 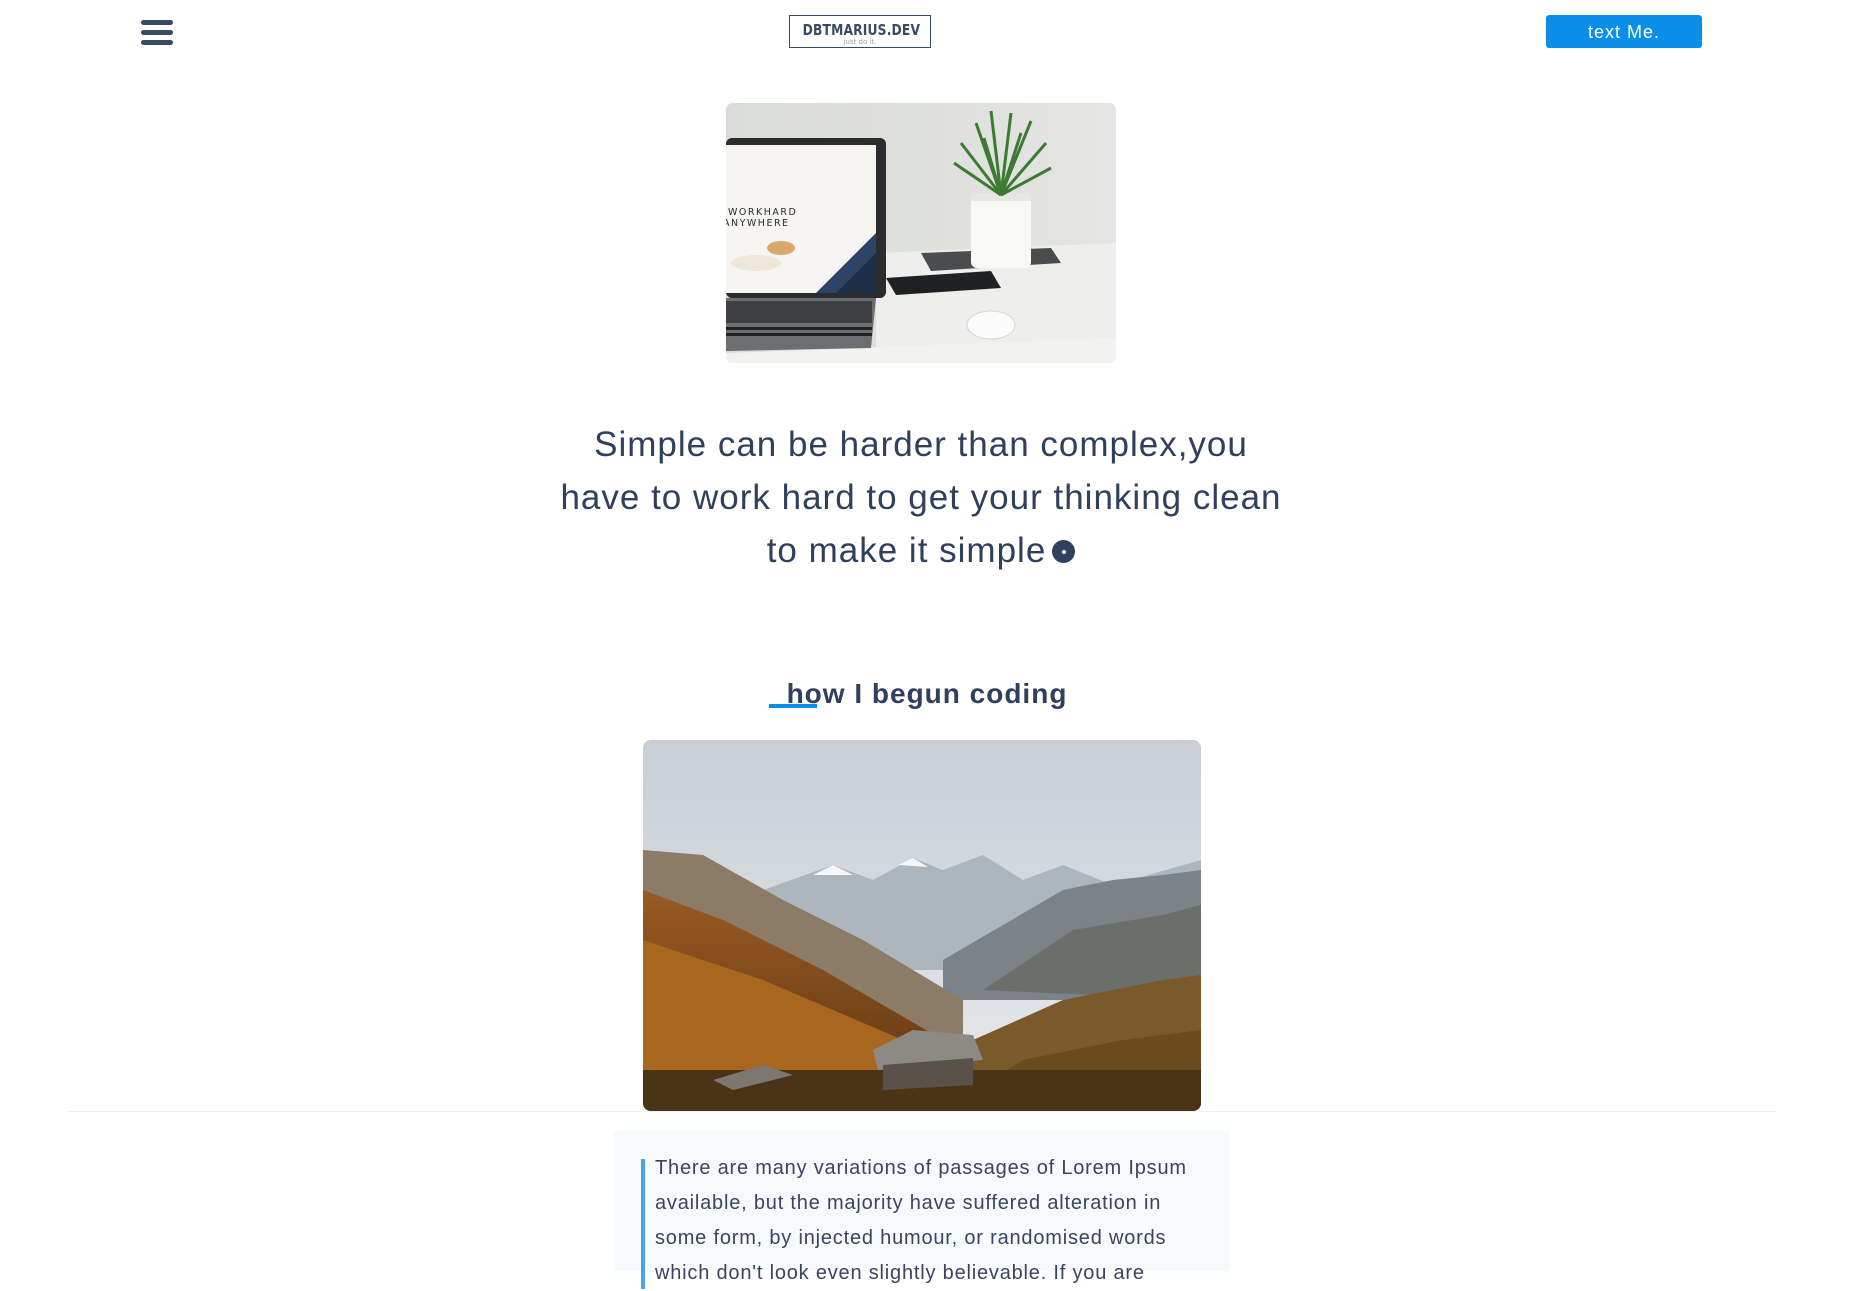 What do you see at coordinates (758, 223) in the screenshot?
I see `screen-text: ANYWHERE` at bounding box center [758, 223].